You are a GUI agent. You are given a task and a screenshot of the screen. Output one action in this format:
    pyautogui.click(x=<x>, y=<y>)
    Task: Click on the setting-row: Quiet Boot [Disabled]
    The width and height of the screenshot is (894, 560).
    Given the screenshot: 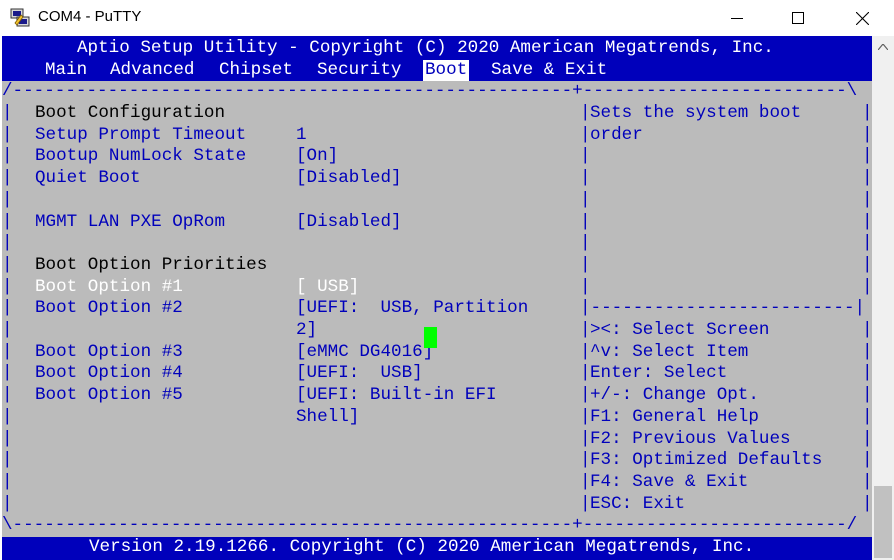 What is the action you would take?
    pyautogui.click(x=437, y=179)
    